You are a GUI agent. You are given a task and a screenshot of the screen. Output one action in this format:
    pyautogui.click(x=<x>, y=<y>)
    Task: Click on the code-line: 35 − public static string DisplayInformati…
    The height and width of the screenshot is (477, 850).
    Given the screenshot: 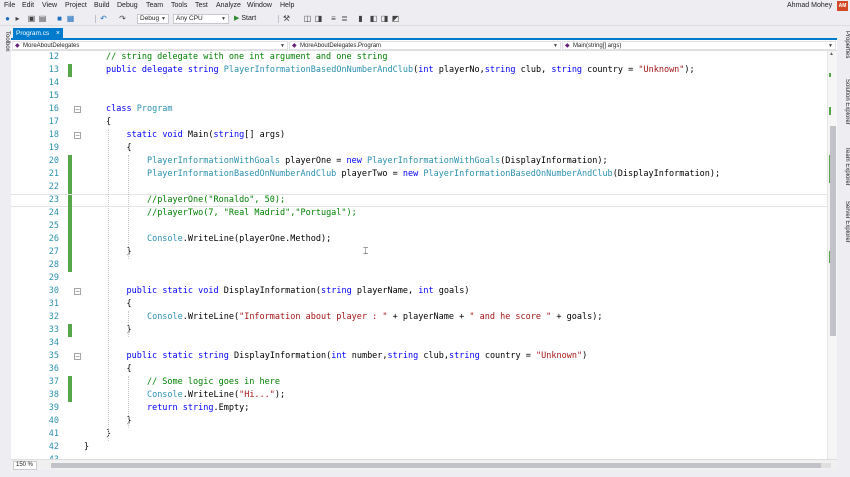 What is the action you would take?
    pyautogui.click(x=419, y=356)
    